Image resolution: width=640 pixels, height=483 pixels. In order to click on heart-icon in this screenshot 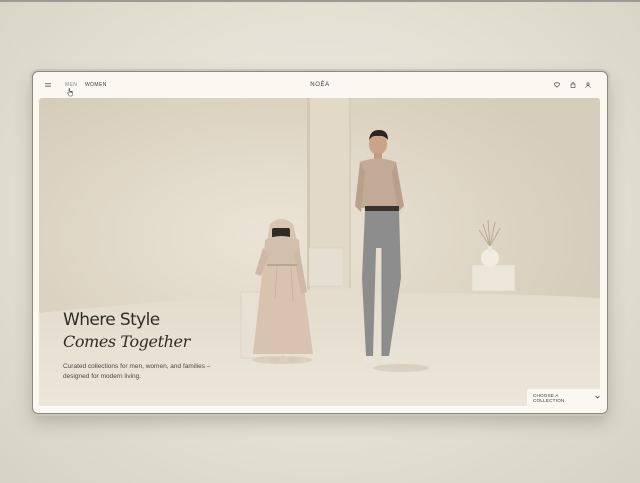, I will do `click(557, 84)`.